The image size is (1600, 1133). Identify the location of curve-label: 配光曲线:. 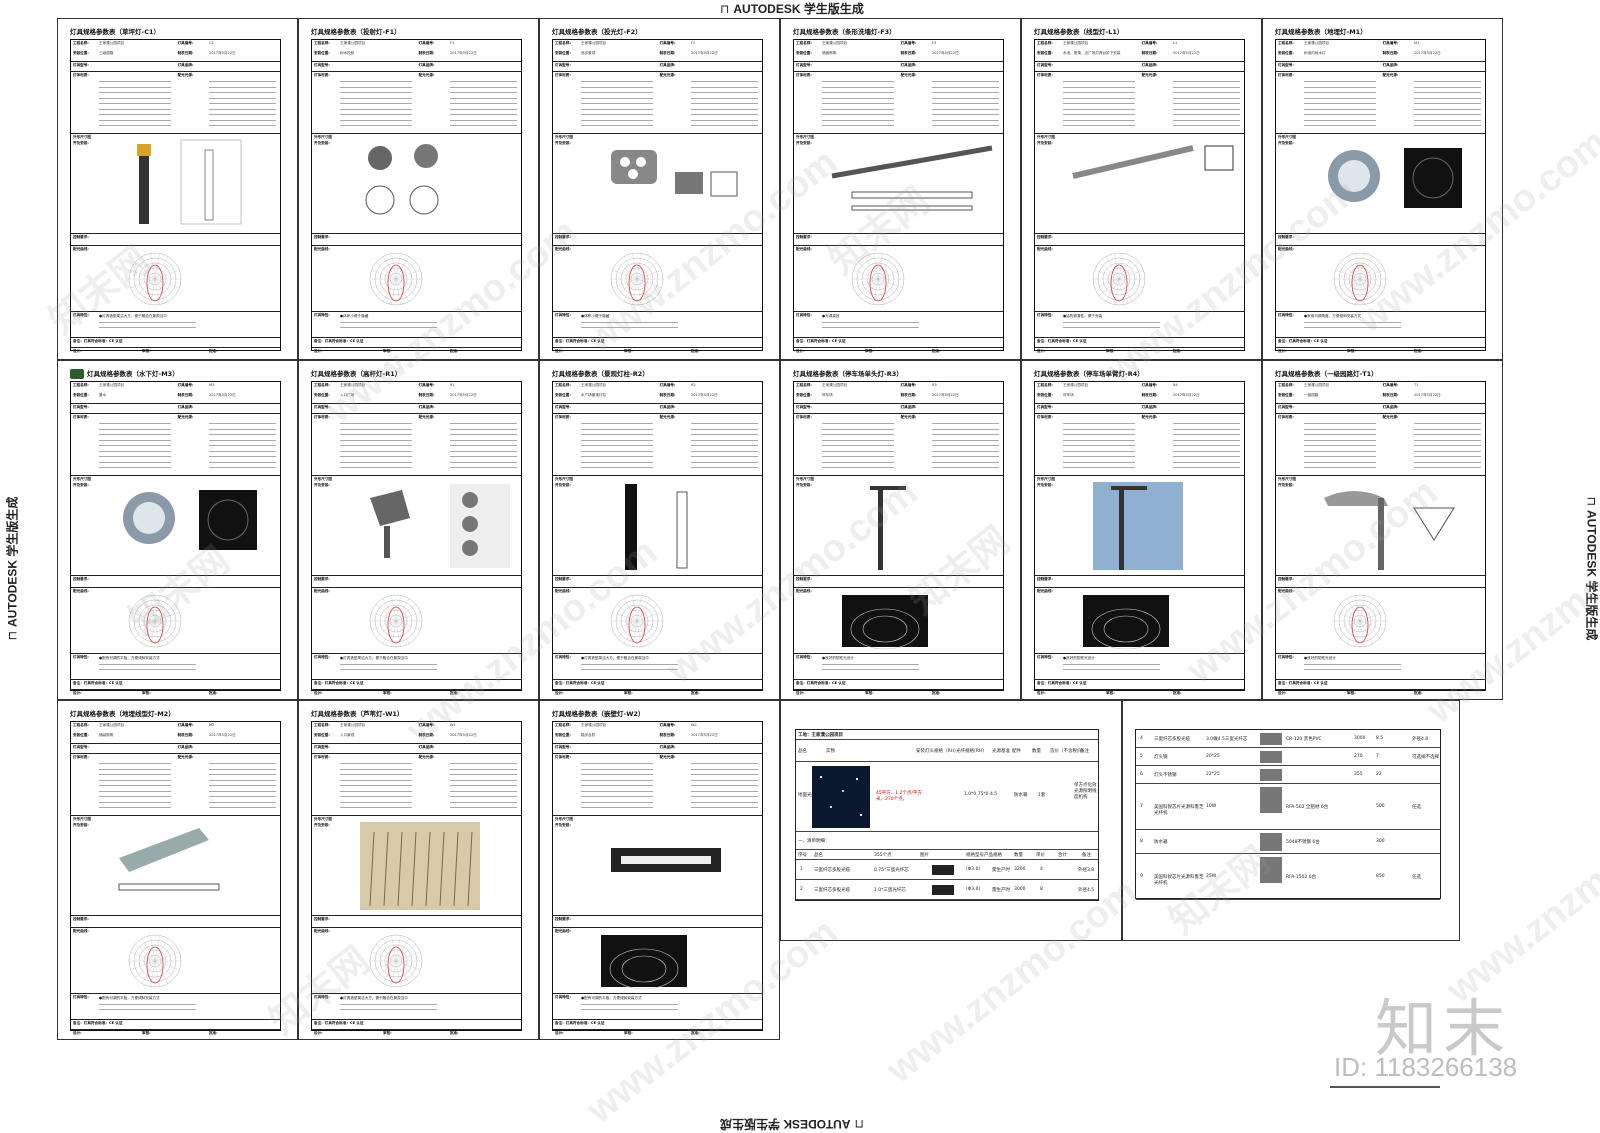
(322, 931).